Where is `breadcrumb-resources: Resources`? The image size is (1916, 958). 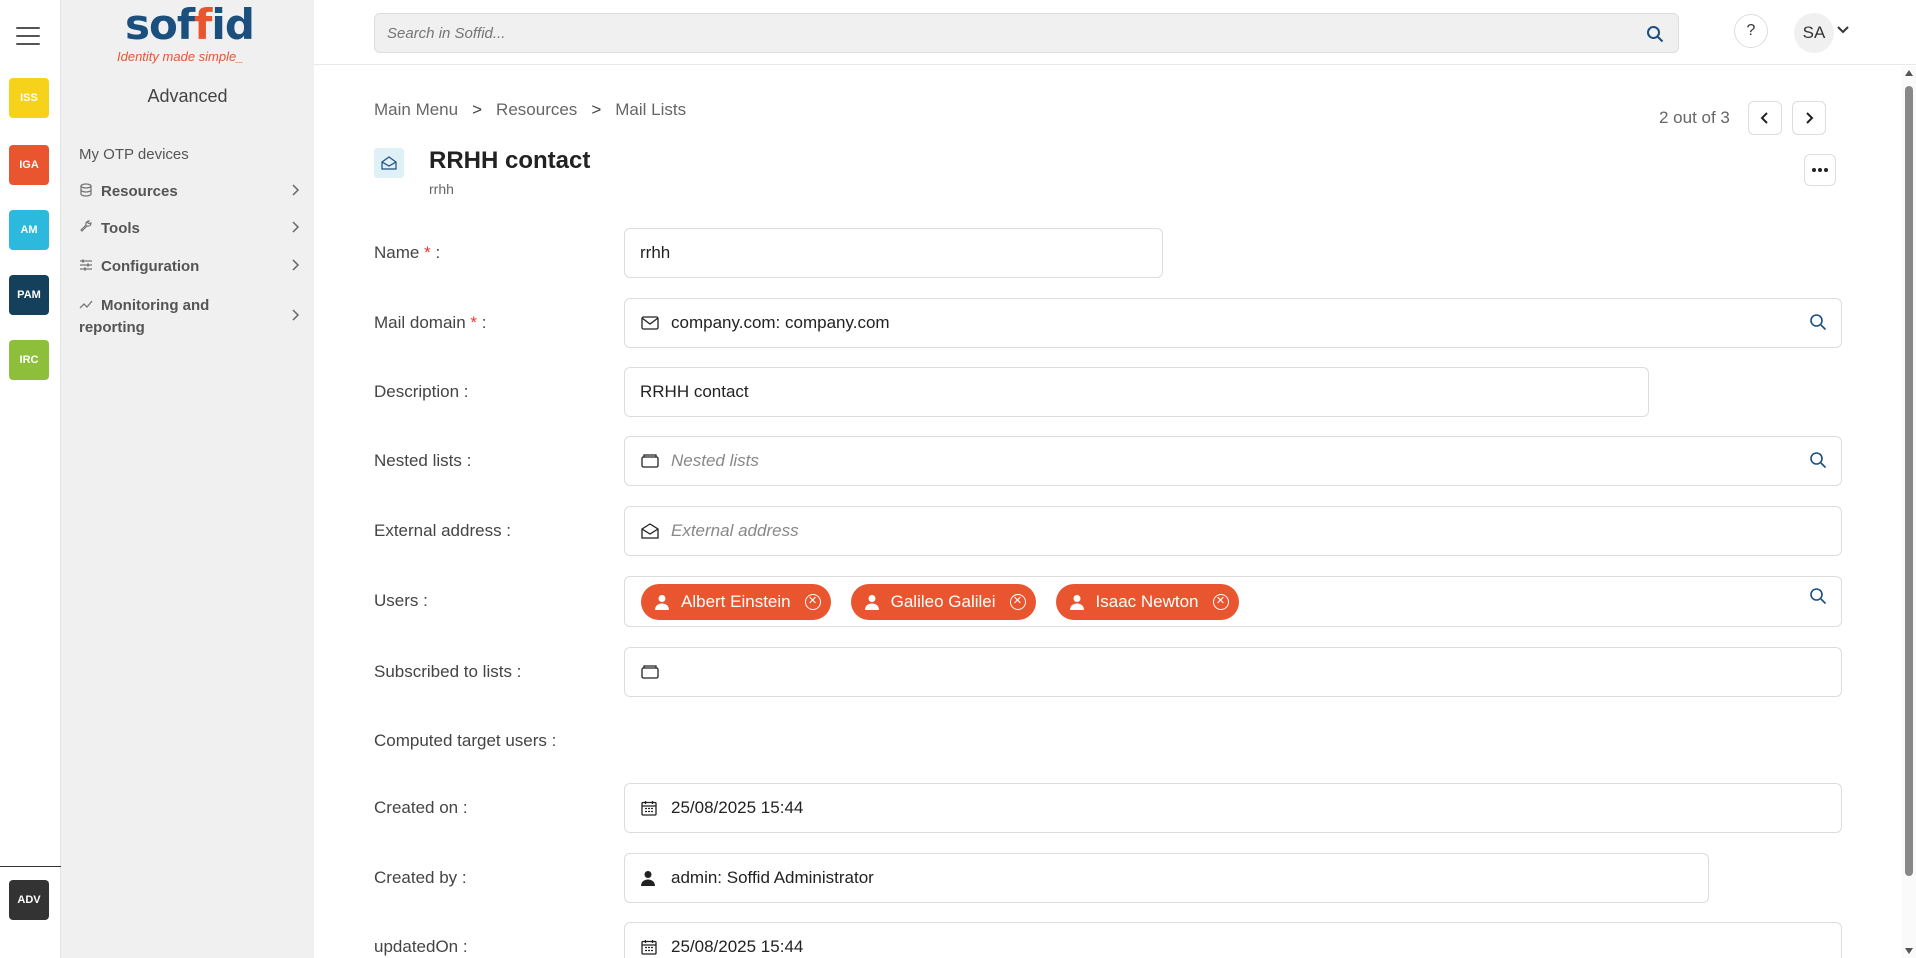 breadcrumb-resources: Resources is located at coordinates (536, 109).